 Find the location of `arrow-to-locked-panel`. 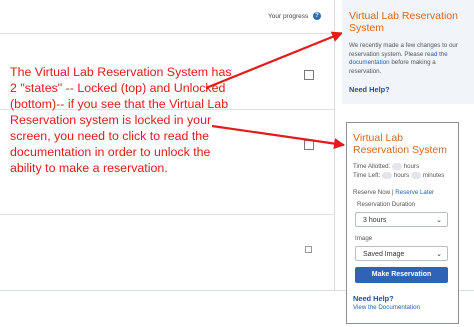

arrow-to-locked-panel is located at coordinates (274, 60).